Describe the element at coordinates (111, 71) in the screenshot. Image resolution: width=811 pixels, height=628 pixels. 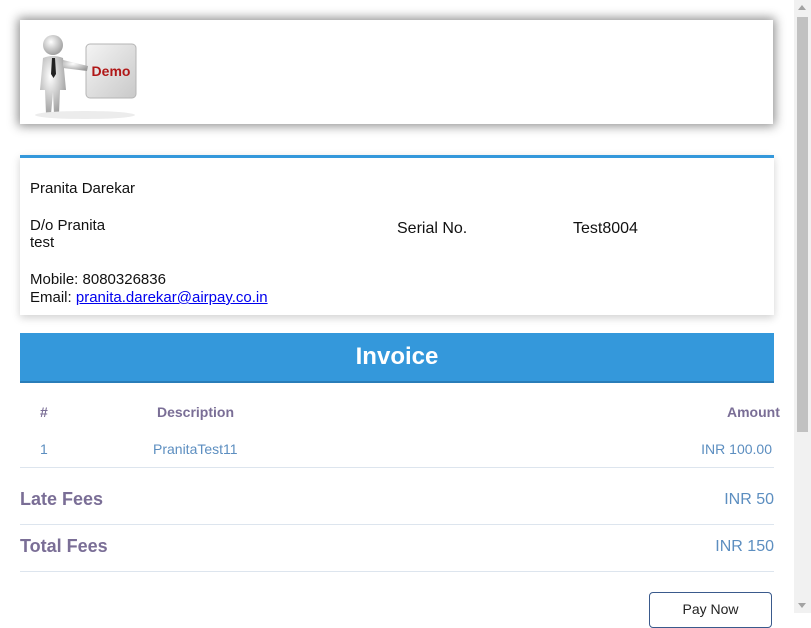
I see `svg-text: Demo` at that location.